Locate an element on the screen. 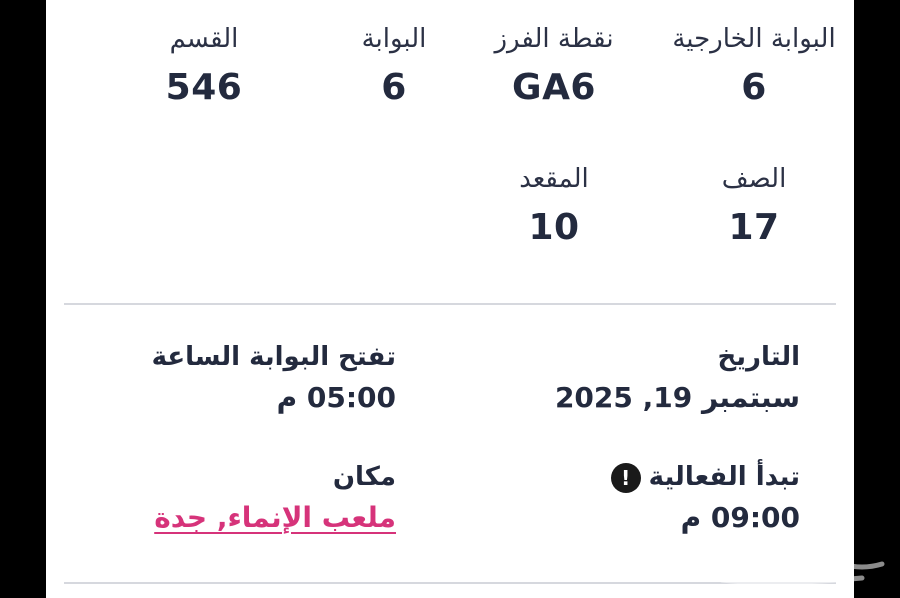 The image size is (900, 598). venue-link: ملعب الإنماء, جدة is located at coordinates (275, 517).